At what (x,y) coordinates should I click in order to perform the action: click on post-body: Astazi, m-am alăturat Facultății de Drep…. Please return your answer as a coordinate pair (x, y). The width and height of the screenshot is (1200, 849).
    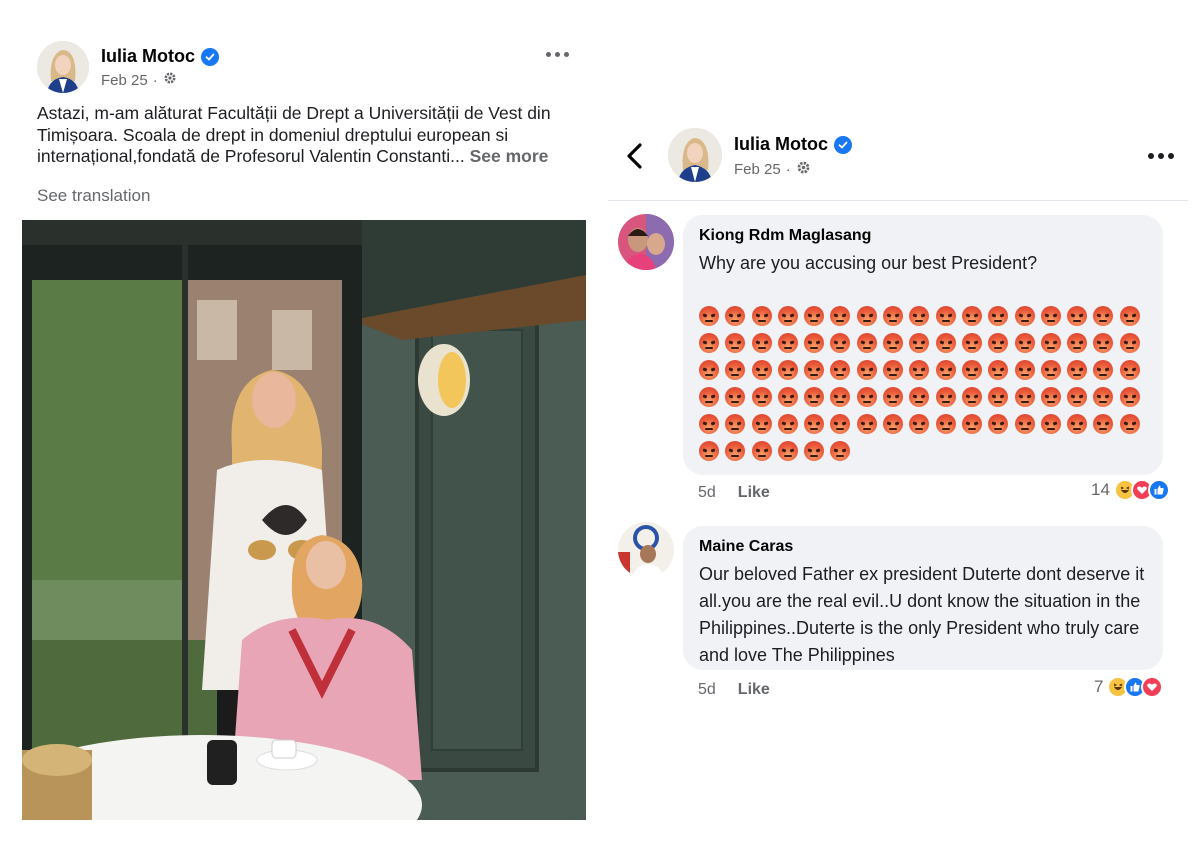
    Looking at the image, I should click on (307, 135).